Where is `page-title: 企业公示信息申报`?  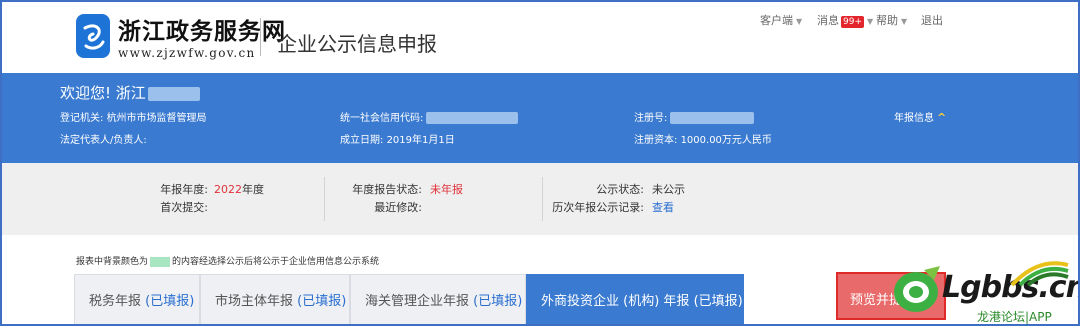
page-title: 企业公示信息申报 is located at coordinates (357, 44).